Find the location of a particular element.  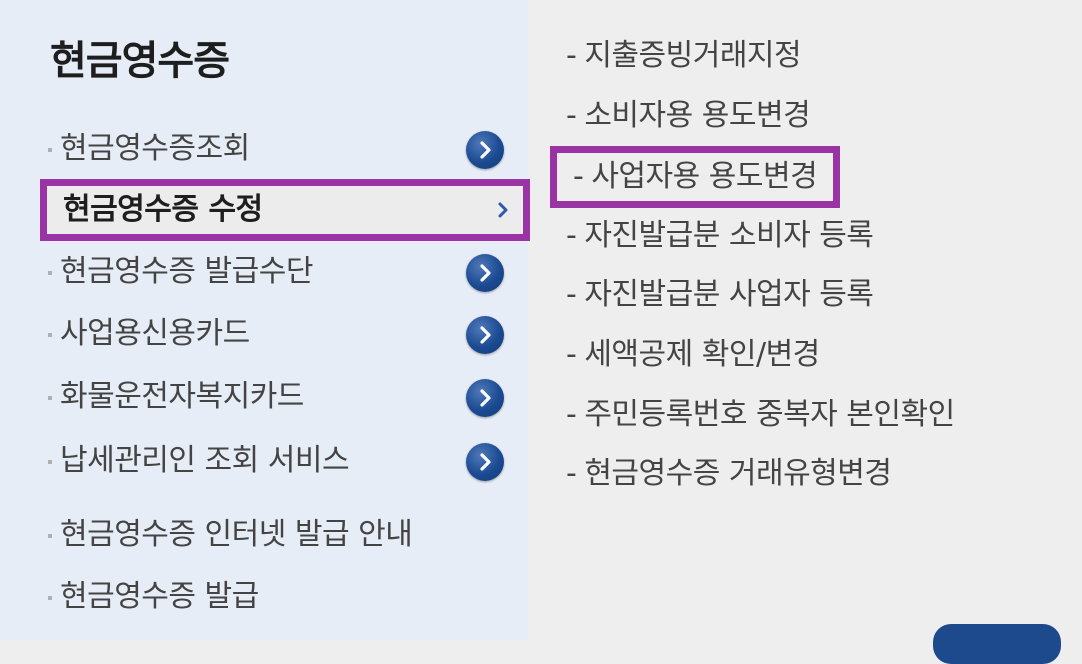

submenu-item-self-issued-consumer: - 자진발급분 소비자 등록 is located at coordinates (720, 236).